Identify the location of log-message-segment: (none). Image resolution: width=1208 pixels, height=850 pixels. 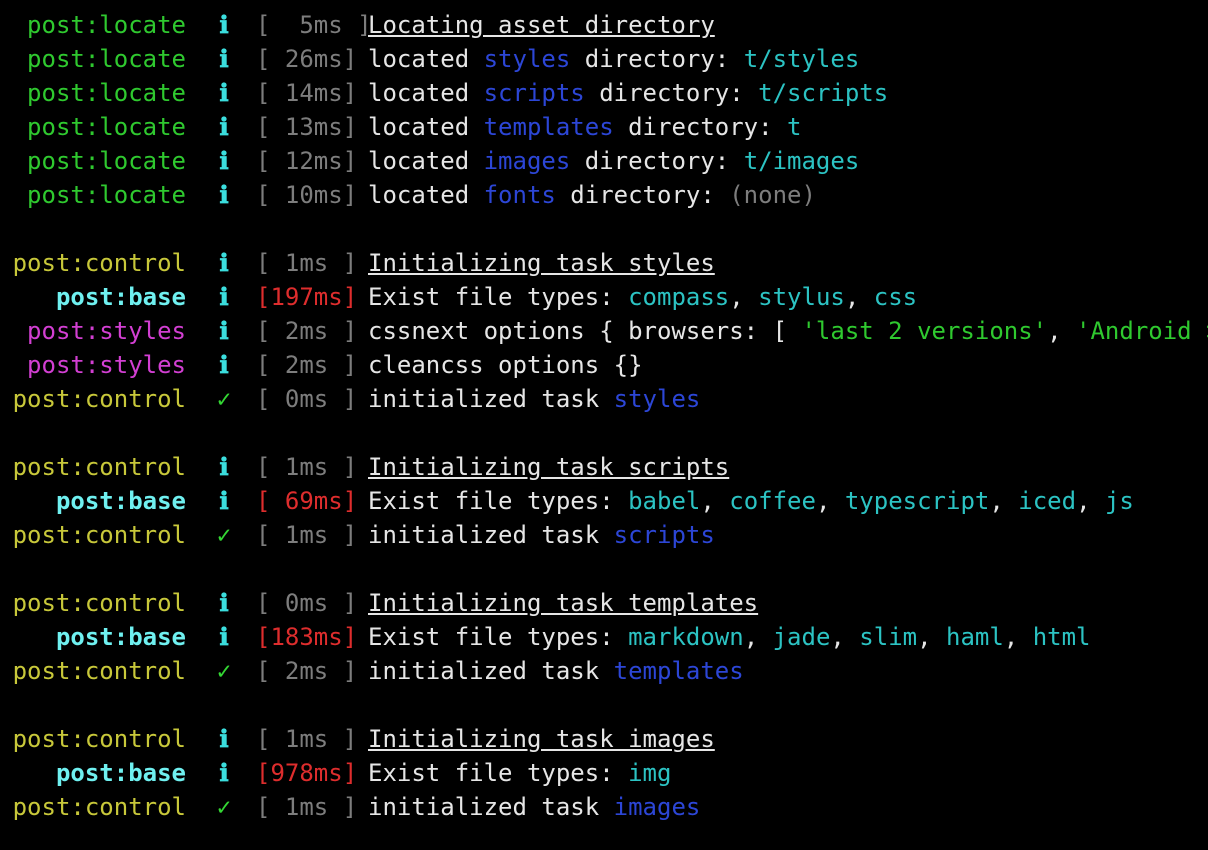
(772, 195).